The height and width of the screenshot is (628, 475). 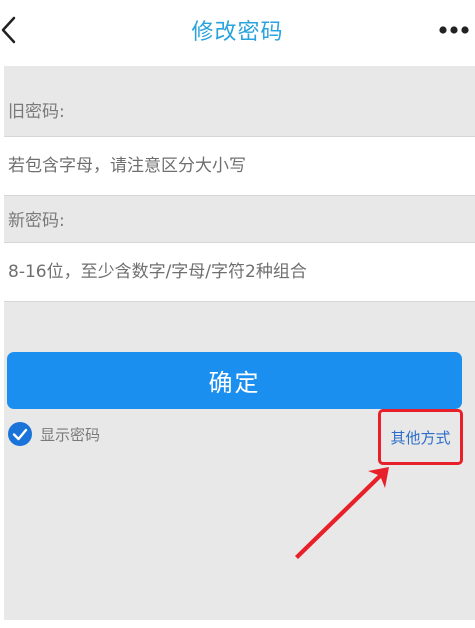 I want to click on other-method-link: 其他方式, so click(x=420, y=437).